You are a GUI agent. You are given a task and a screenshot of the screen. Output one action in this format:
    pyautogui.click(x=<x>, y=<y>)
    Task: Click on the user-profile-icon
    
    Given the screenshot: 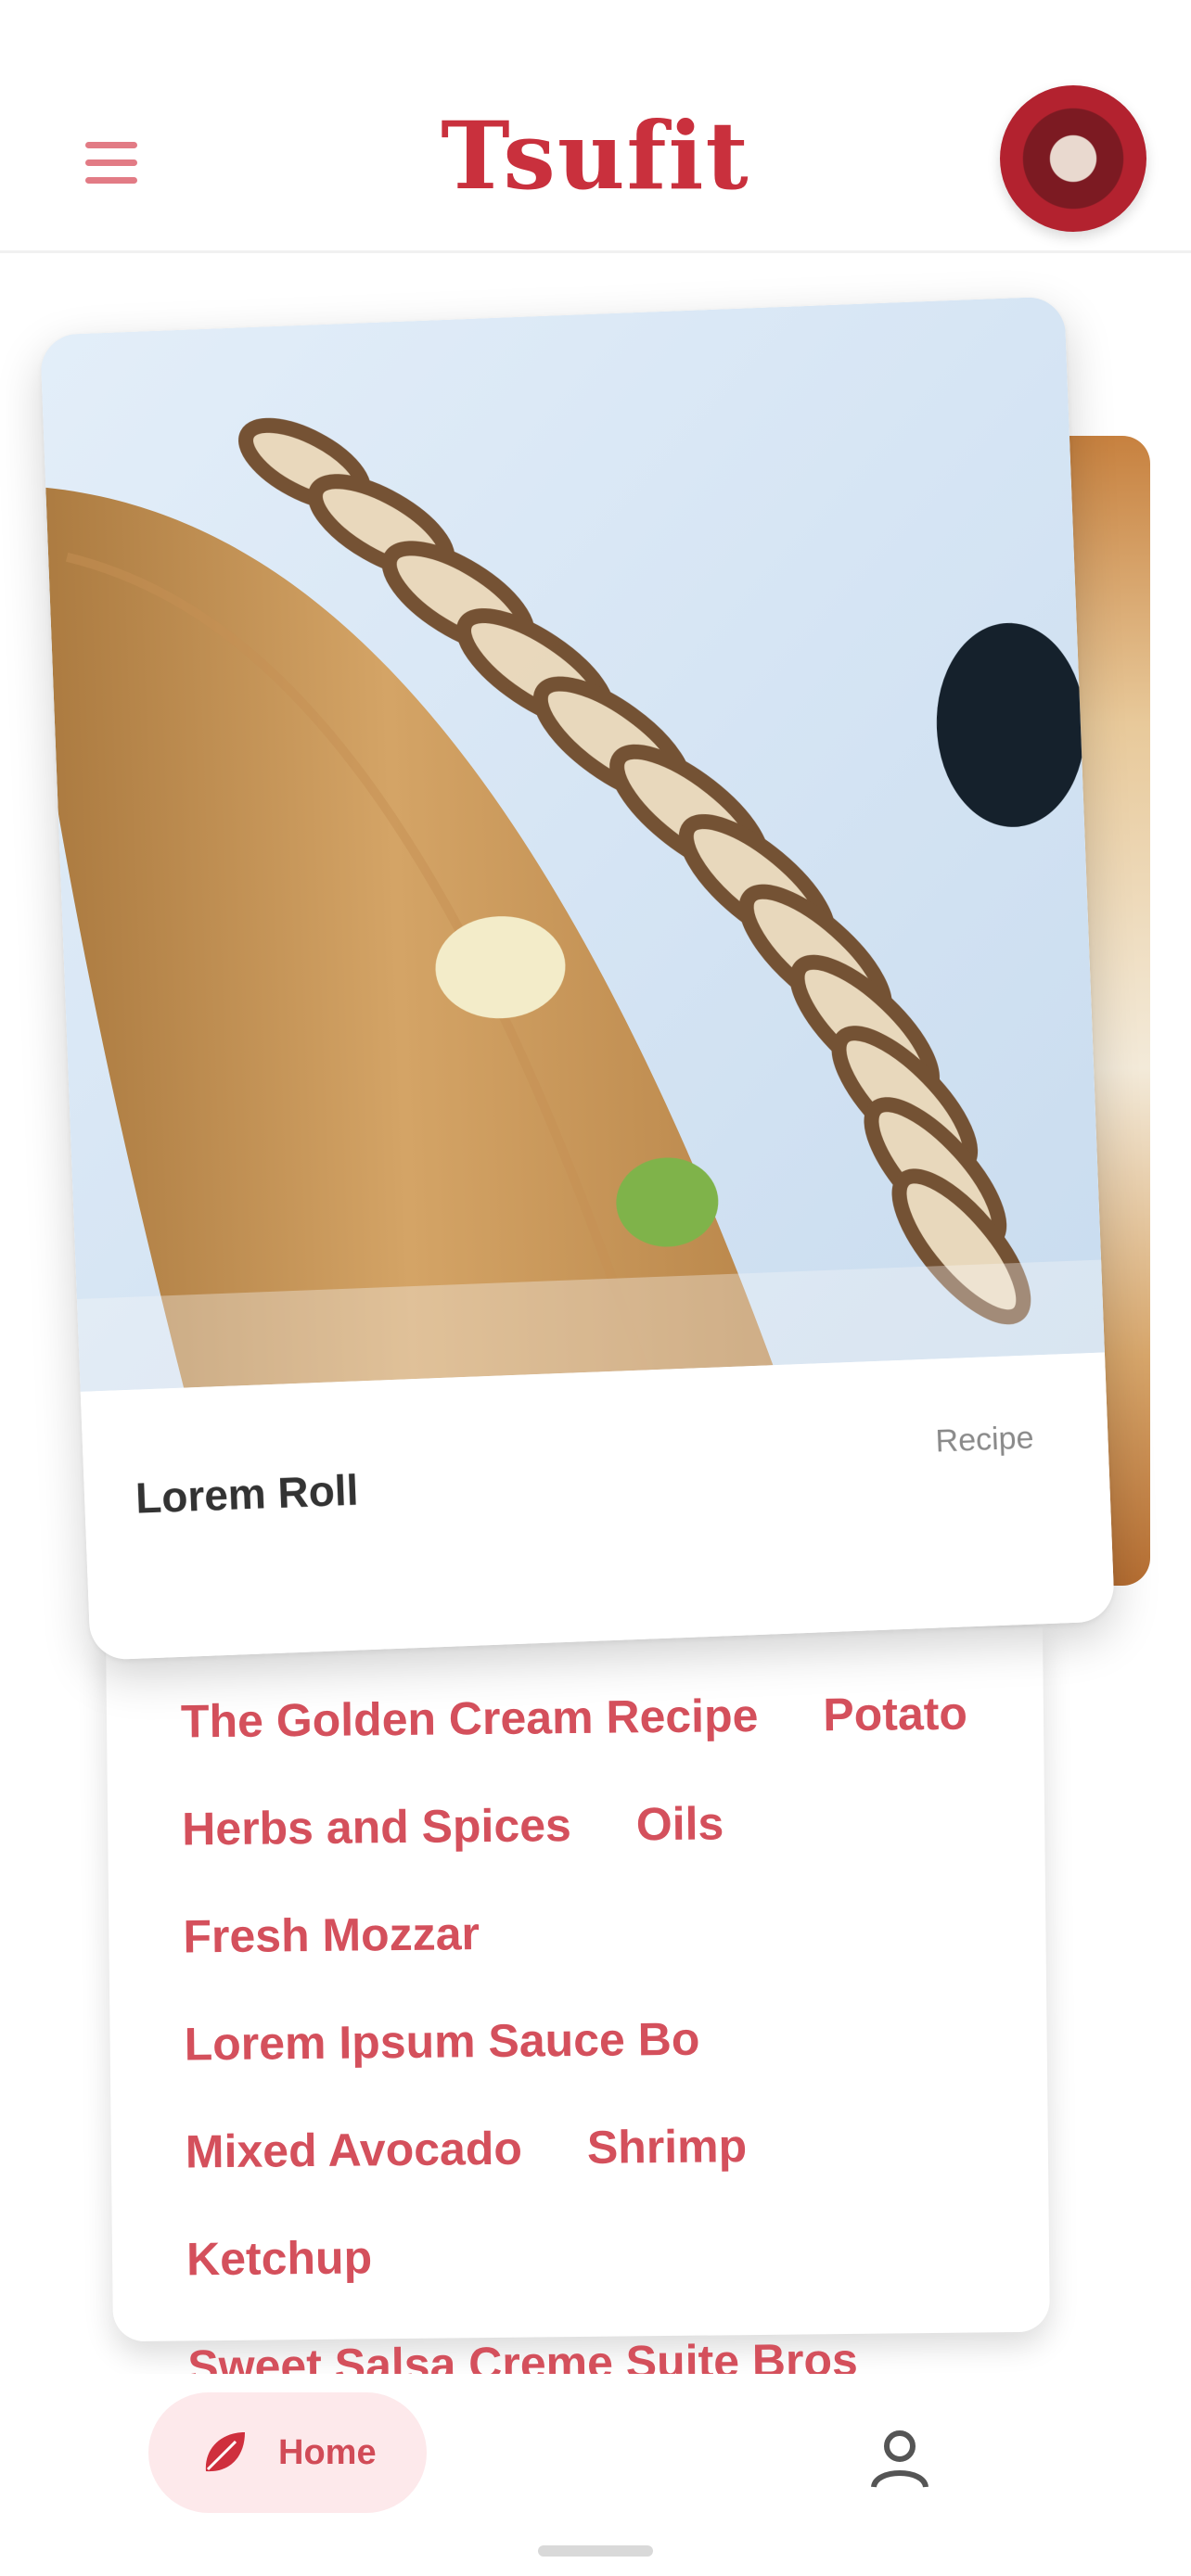 What is the action you would take?
    pyautogui.click(x=900, y=2459)
    